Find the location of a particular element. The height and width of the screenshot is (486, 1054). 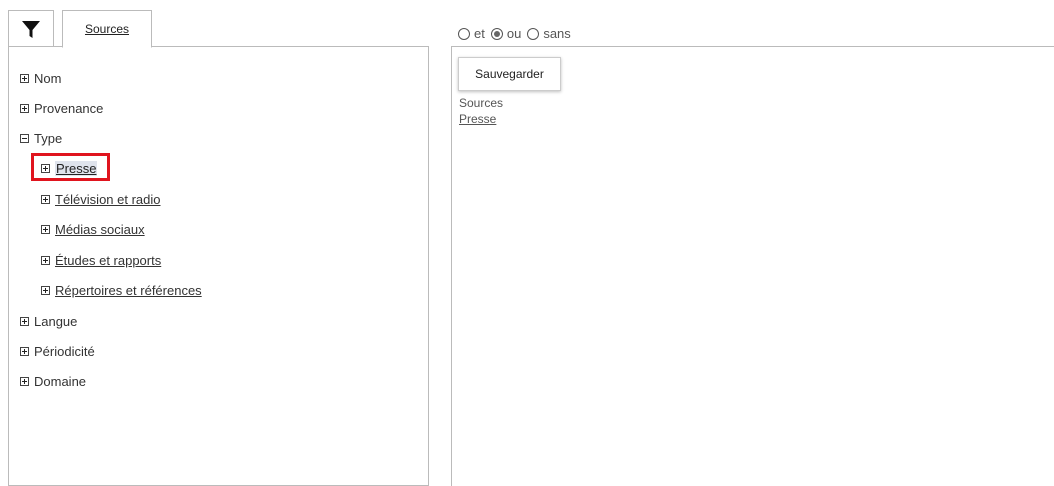

tree-item-presse: Presse is located at coordinates (69, 168).